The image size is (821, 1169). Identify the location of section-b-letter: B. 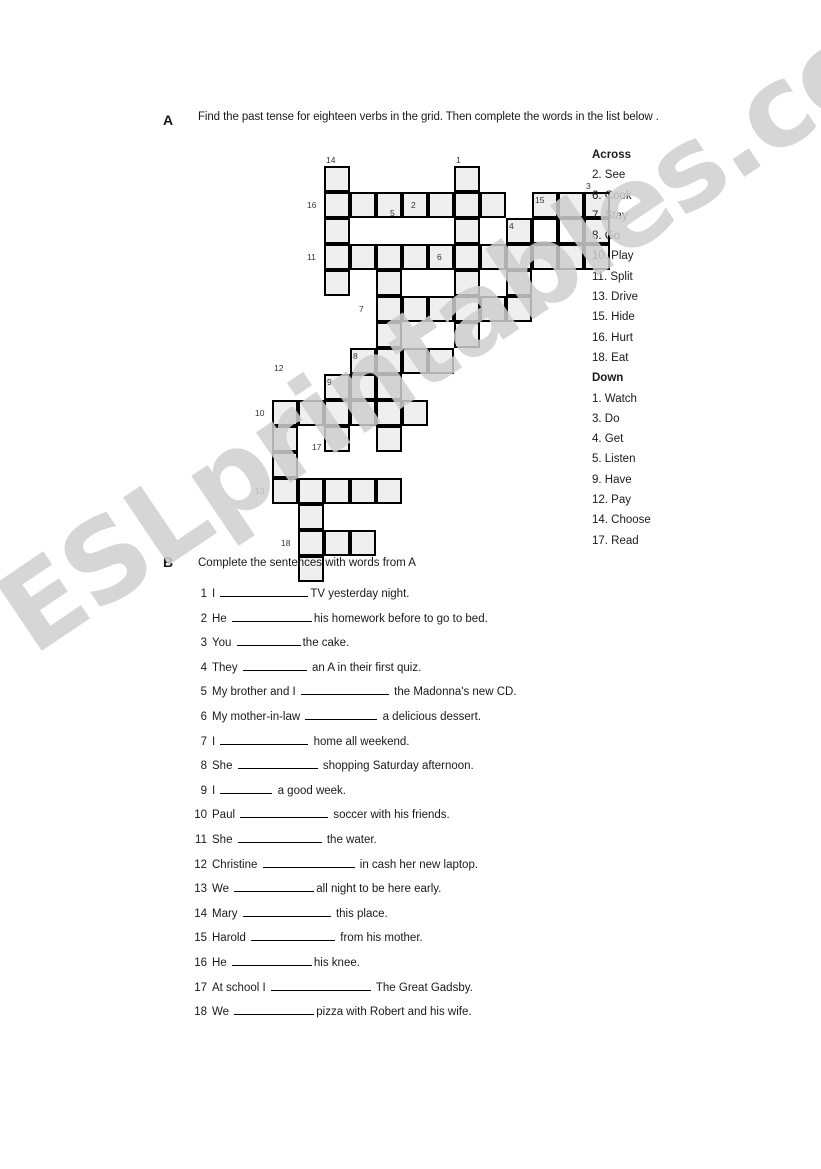
(168, 562).